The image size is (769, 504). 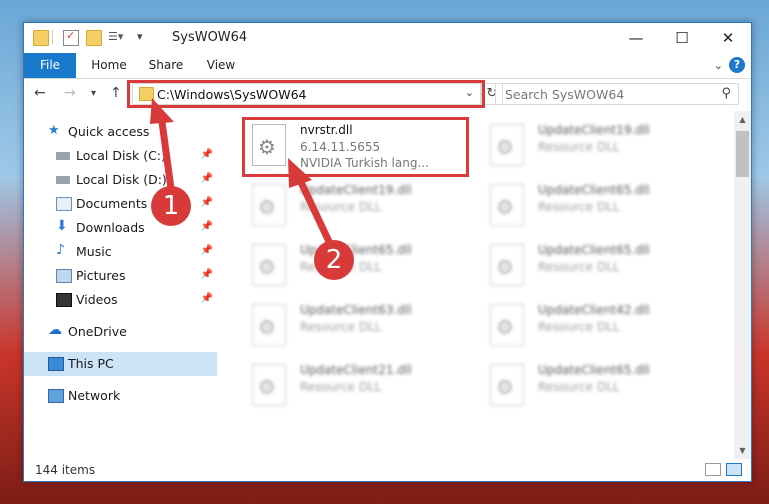 What do you see at coordinates (93, 93) in the screenshot?
I see `recent-locations-icon: ▾` at bounding box center [93, 93].